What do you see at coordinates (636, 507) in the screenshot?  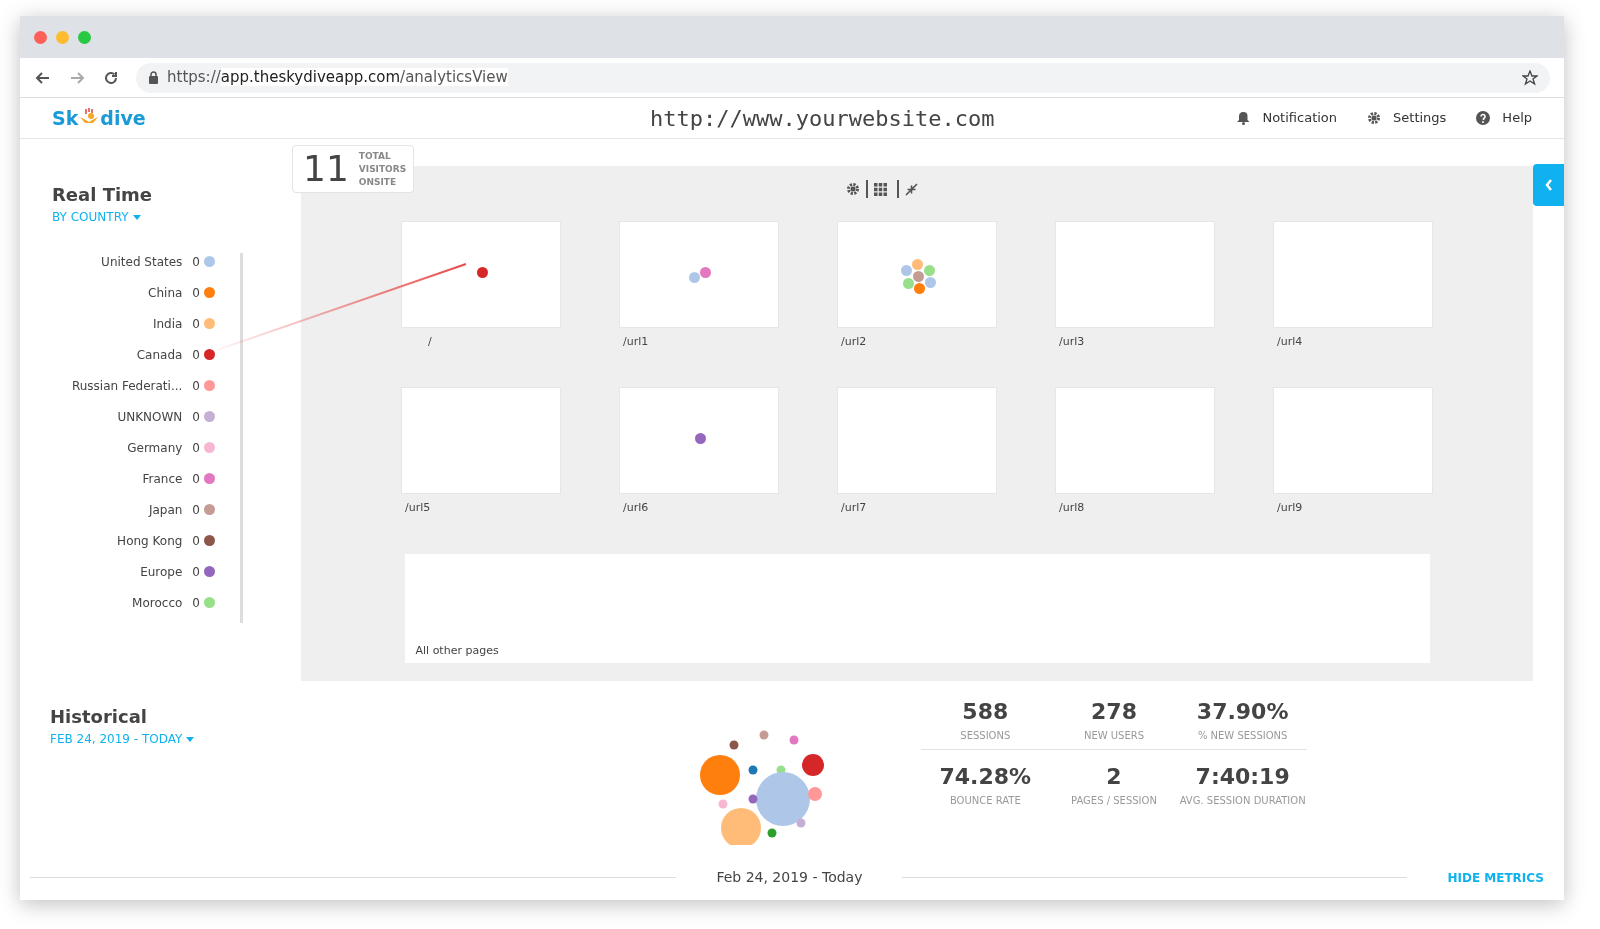 I see `page-label: /url6` at bounding box center [636, 507].